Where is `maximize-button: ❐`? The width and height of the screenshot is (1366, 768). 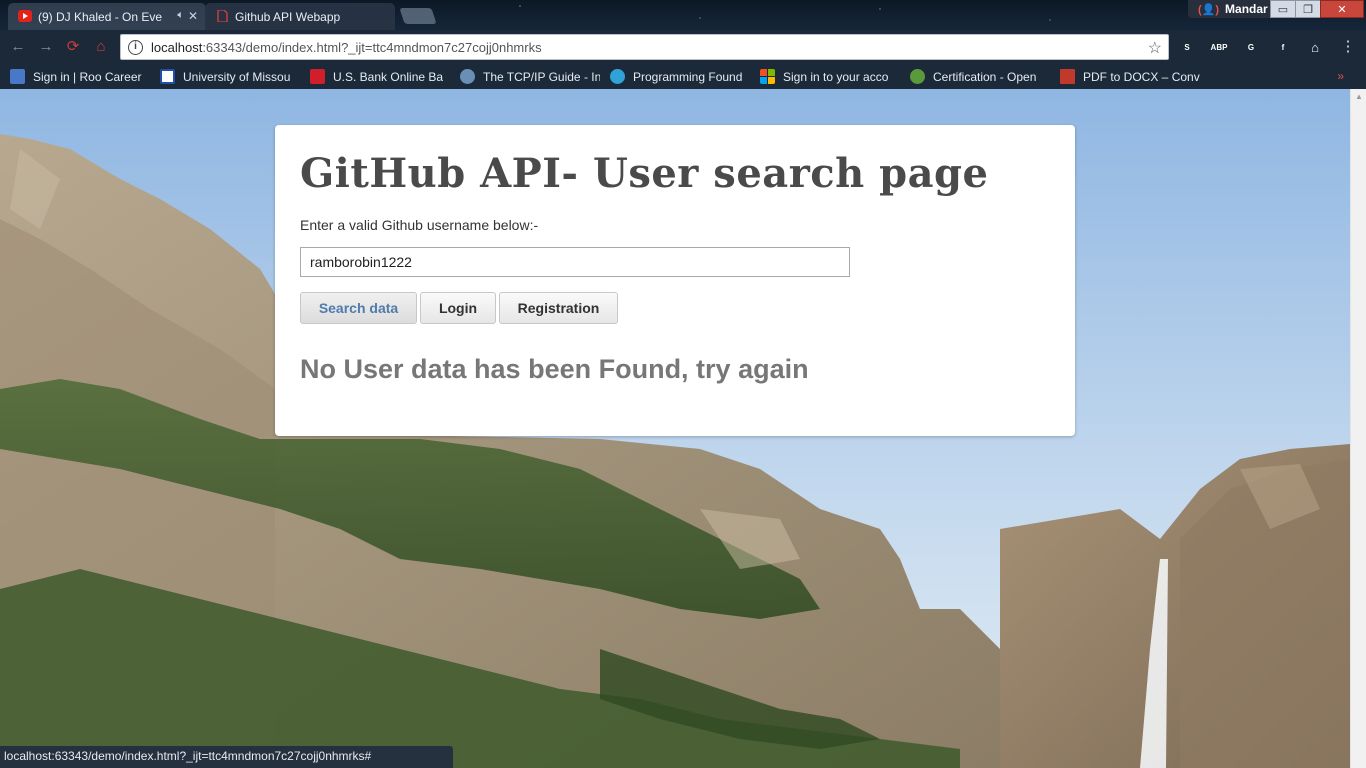
maximize-button: ❐ is located at coordinates (1308, 9).